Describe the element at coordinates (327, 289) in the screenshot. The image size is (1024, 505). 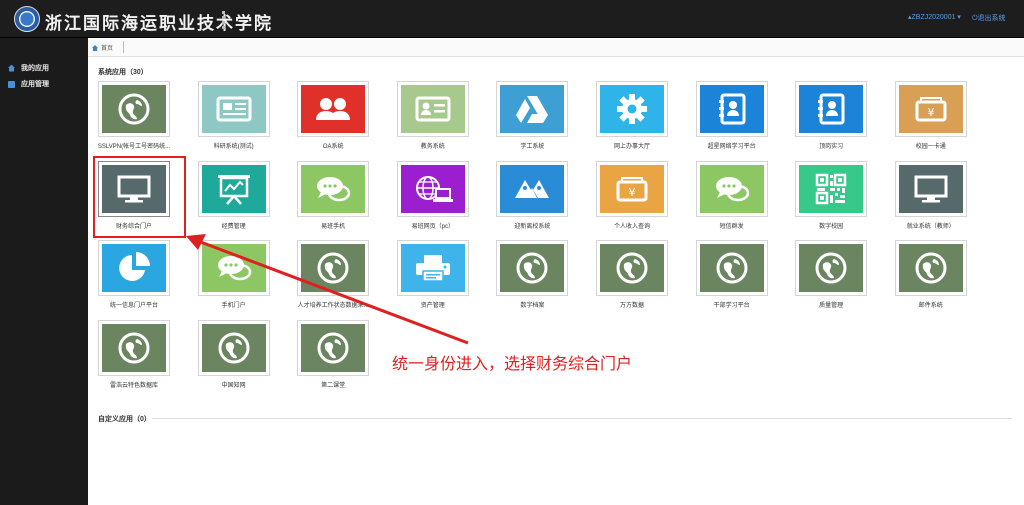
I see `annotation-arrow` at that location.